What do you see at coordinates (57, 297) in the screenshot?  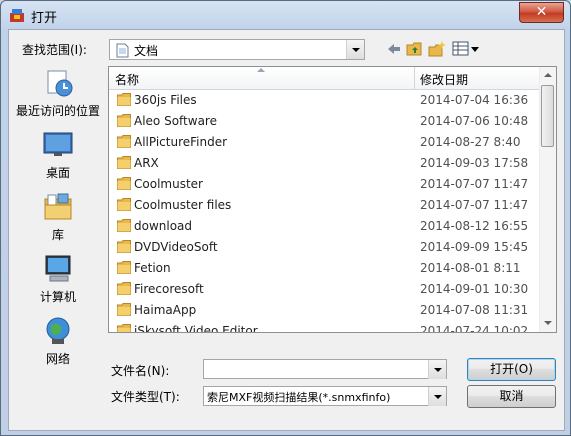 I see `place-label: 计算机` at bounding box center [57, 297].